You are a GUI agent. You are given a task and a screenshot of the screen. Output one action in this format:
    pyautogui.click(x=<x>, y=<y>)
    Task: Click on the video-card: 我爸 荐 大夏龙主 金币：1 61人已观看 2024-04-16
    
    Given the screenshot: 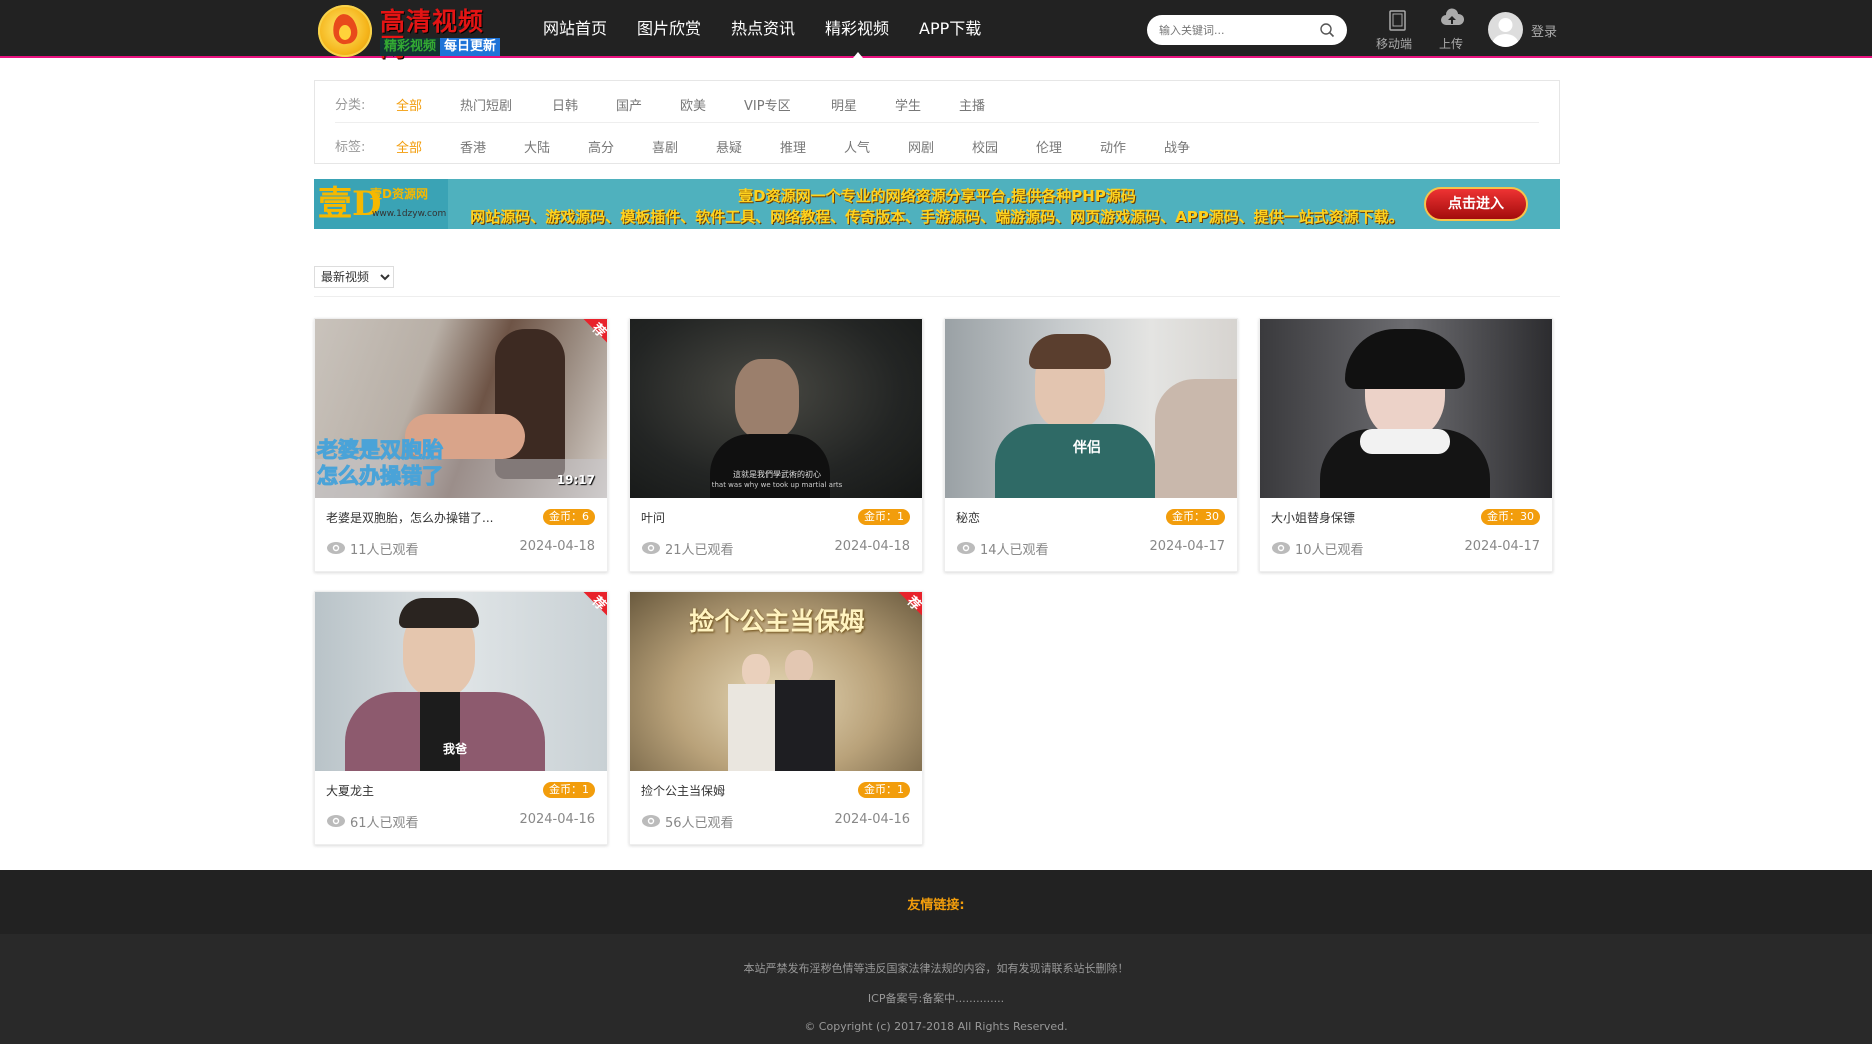 What is the action you would take?
    pyautogui.click(x=461, y=718)
    